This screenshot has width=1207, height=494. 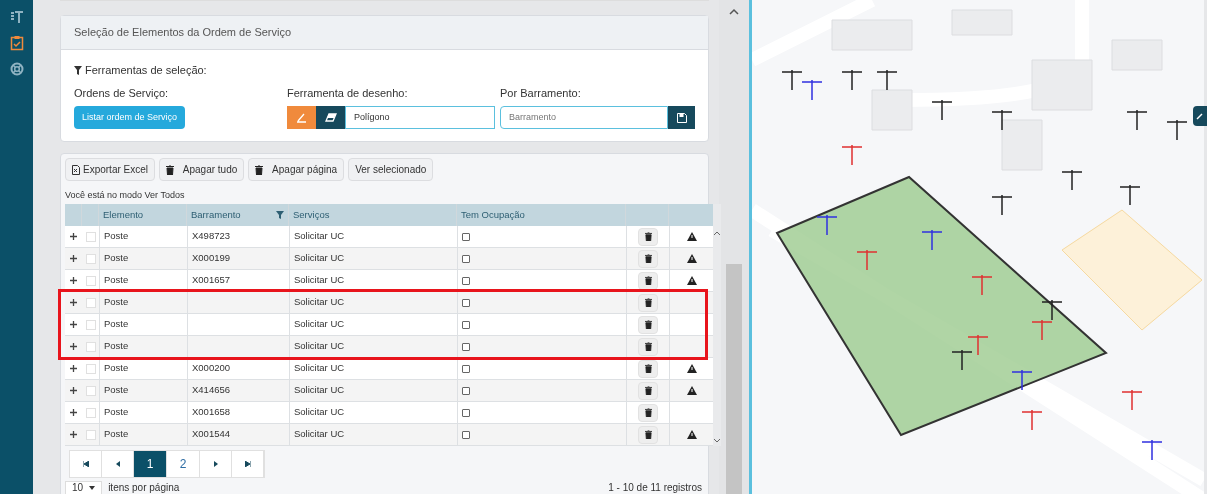 What do you see at coordinates (717, 441) in the screenshot?
I see `scroll-down-icon` at bounding box center [717, 441].